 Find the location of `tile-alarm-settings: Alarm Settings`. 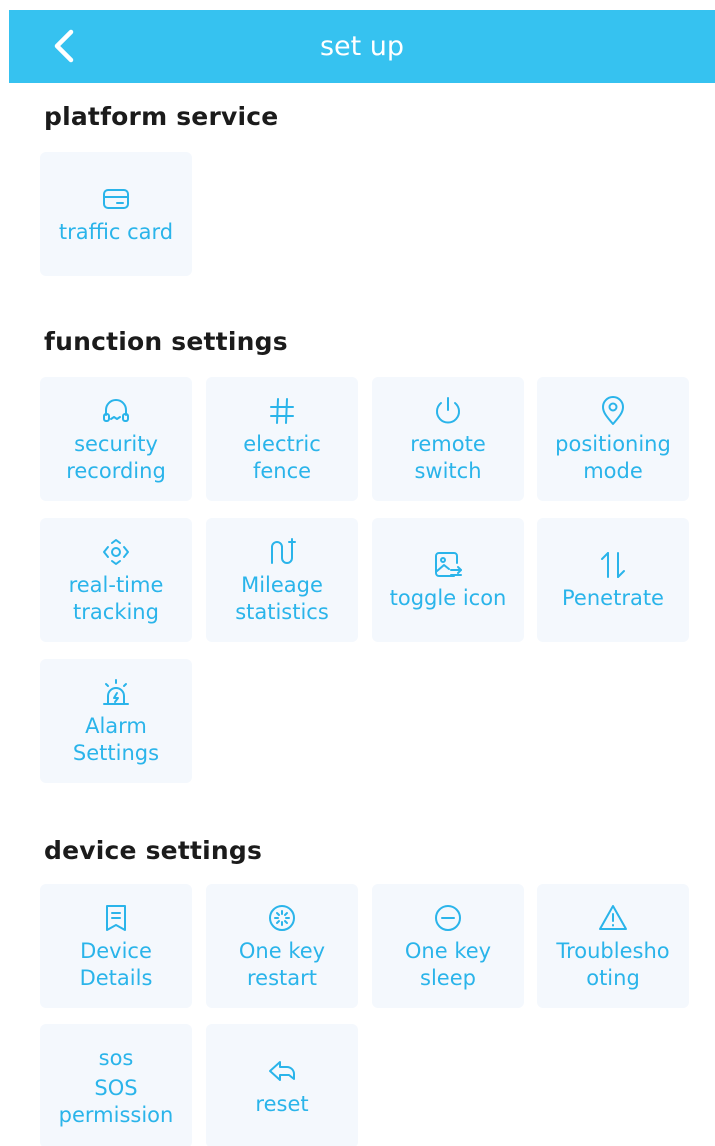

tile-alarm-settings: Alarm Settings is located at coordinates (116, 721).